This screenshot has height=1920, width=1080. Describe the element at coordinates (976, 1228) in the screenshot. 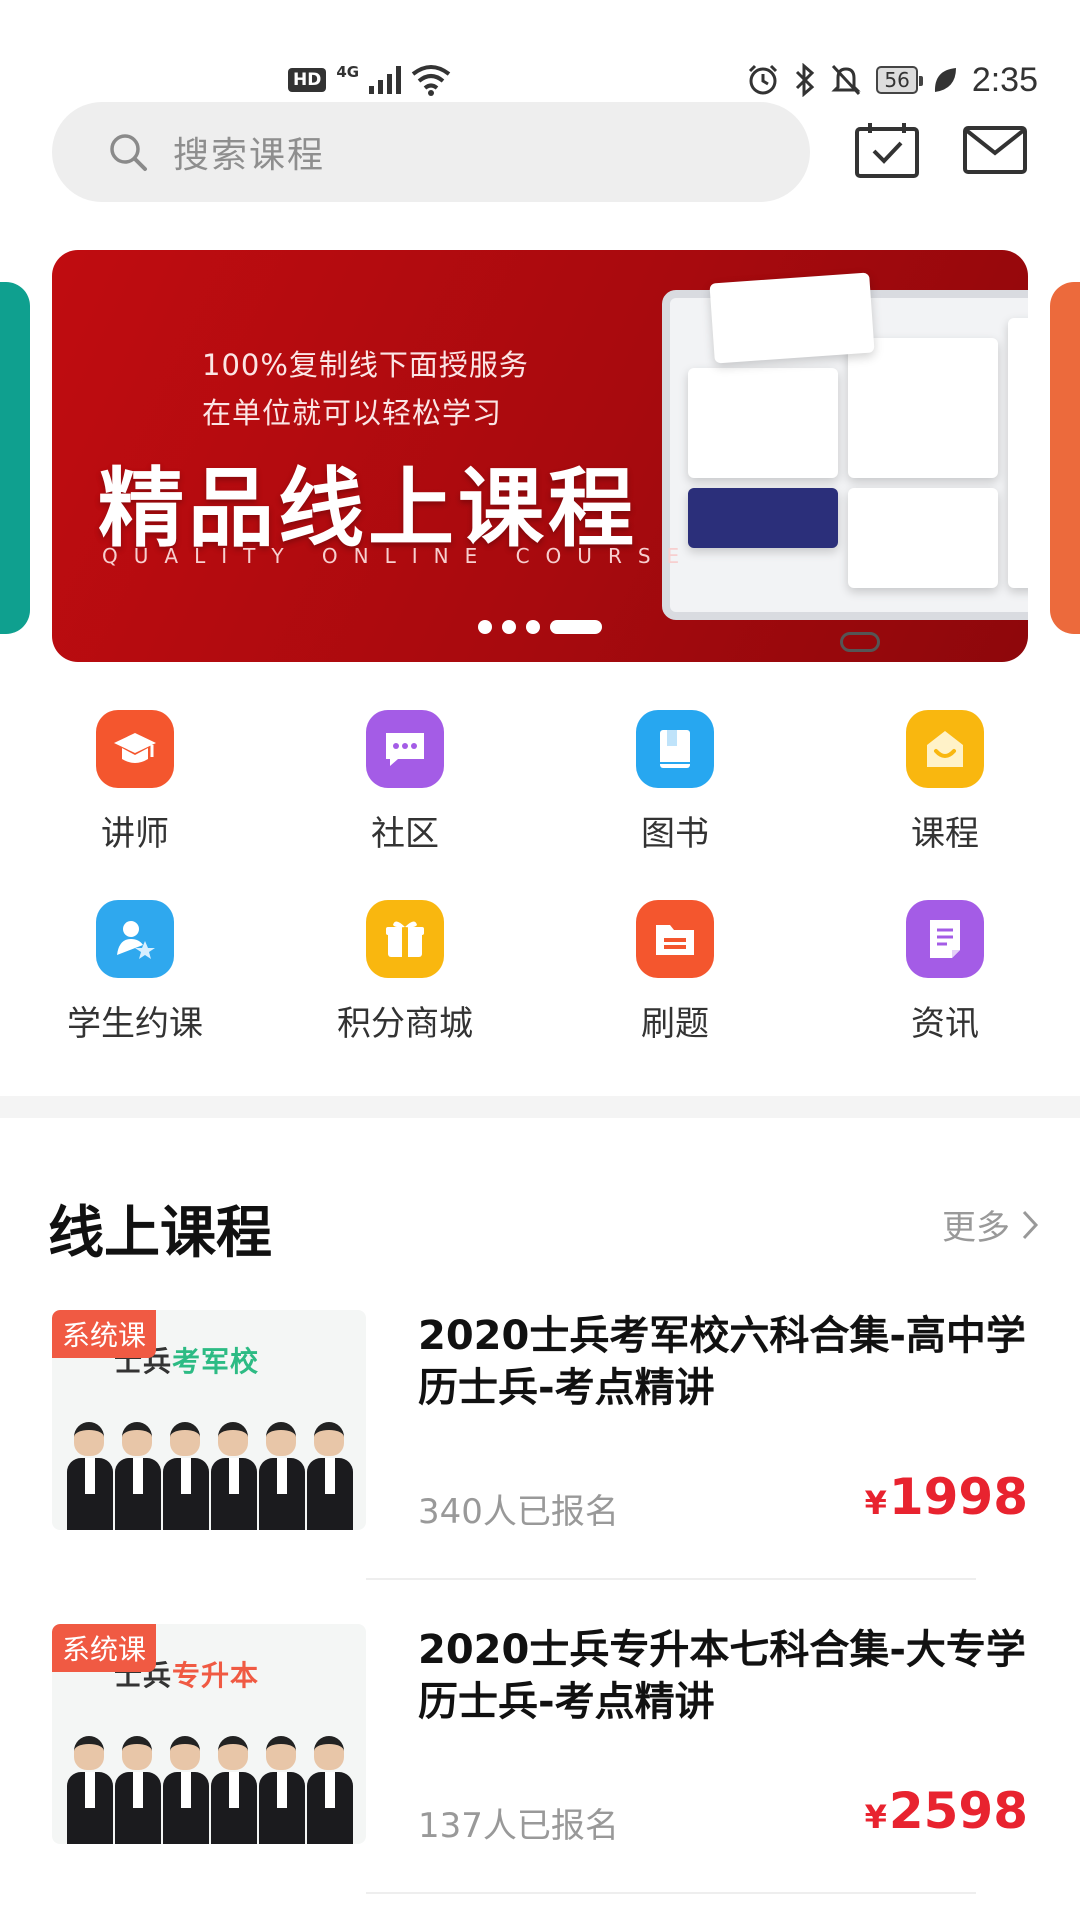

I see `more-label: 更多` at that location.